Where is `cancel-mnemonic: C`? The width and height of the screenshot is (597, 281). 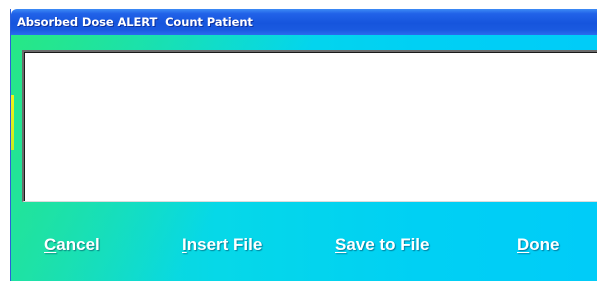
cancel-mnemonic: C is located at coordinates (50, 244).